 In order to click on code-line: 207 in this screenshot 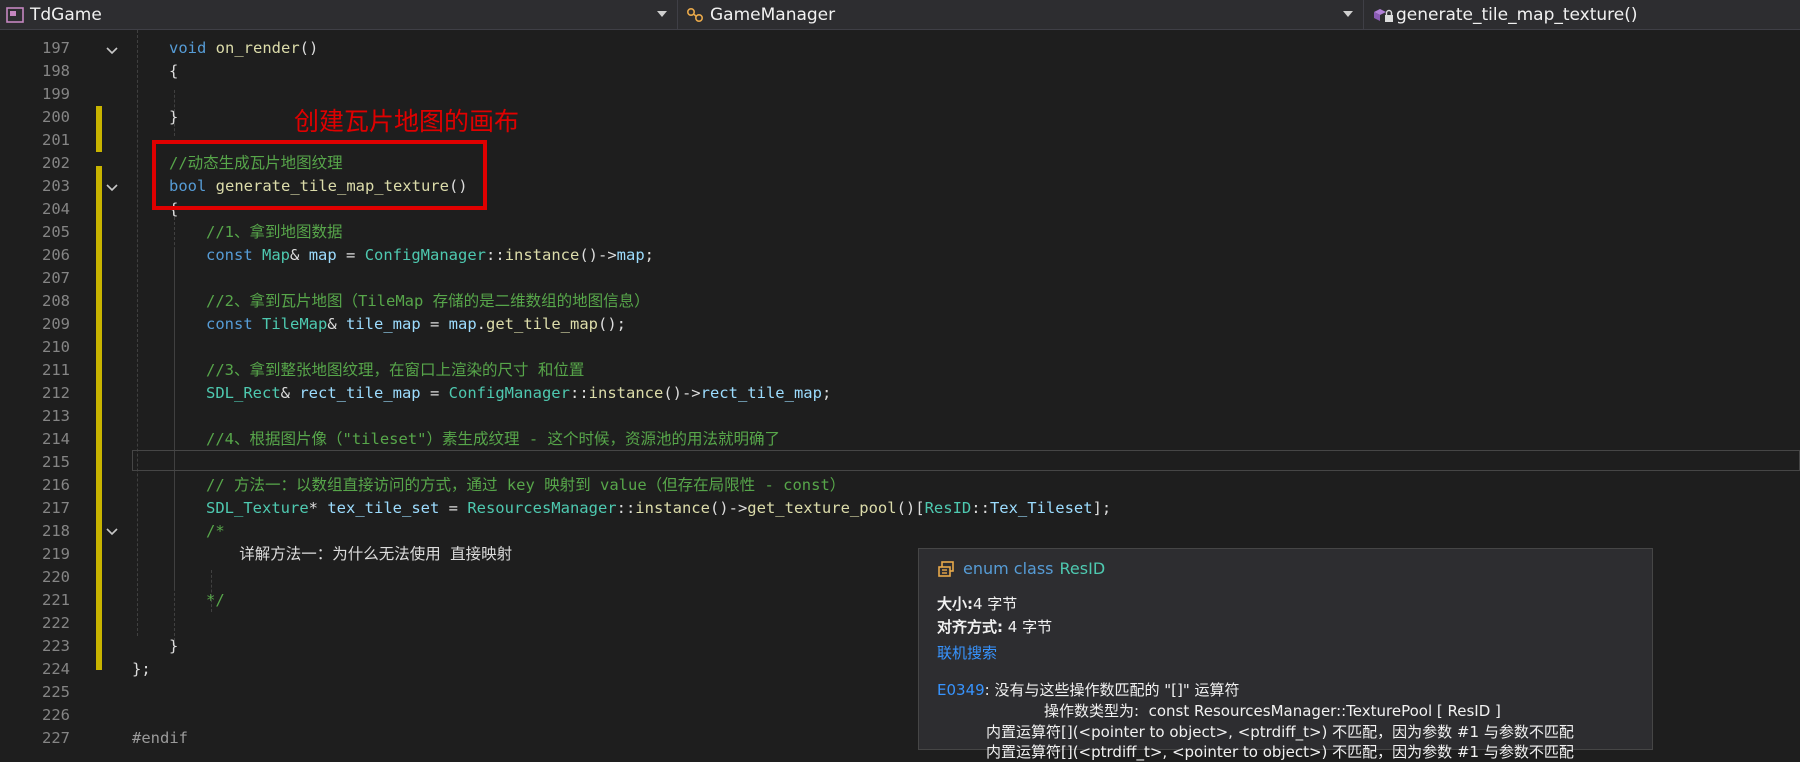, I will do `click(900, 278)`.